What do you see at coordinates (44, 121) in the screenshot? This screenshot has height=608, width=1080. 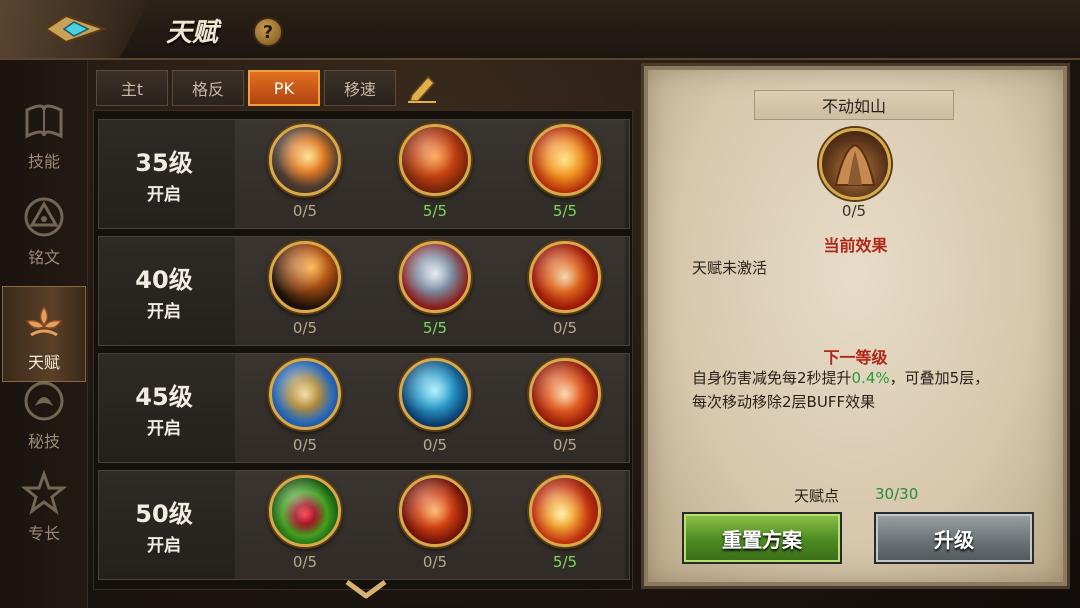 I see `book-icon` at bounding box center [44, 121].